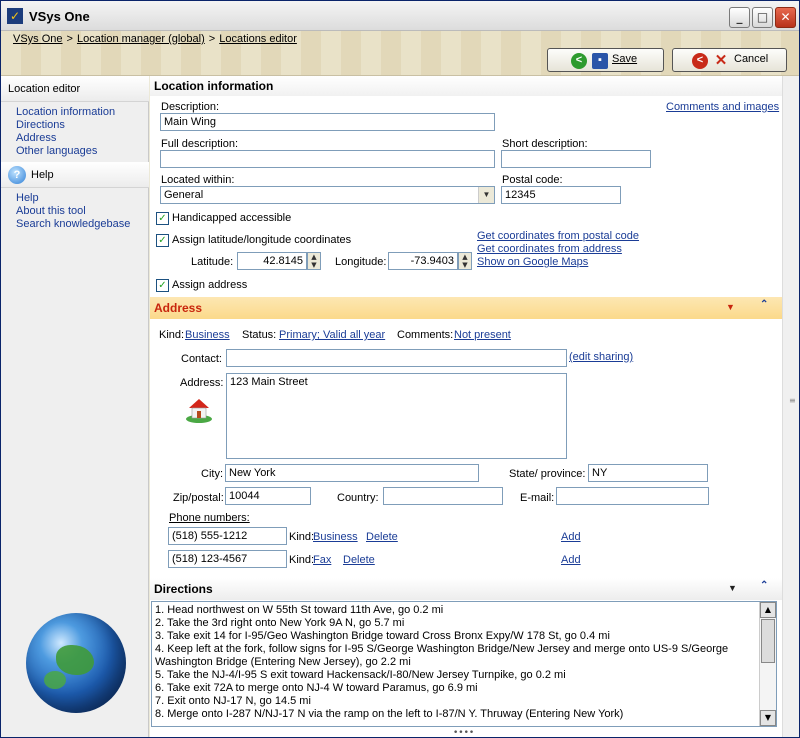 The height and width of the screenshot is (738, 800). Describe the element at coordinates (212, 474) in the screenshot. I see `city-label: City:` at that location.